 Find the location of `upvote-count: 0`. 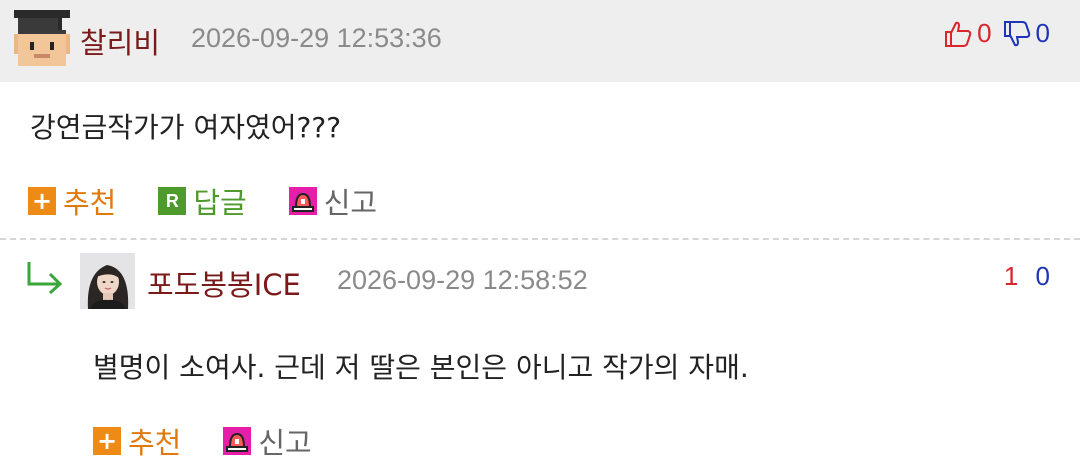

upvote-count: 0 is located at coordinates (984, 33).